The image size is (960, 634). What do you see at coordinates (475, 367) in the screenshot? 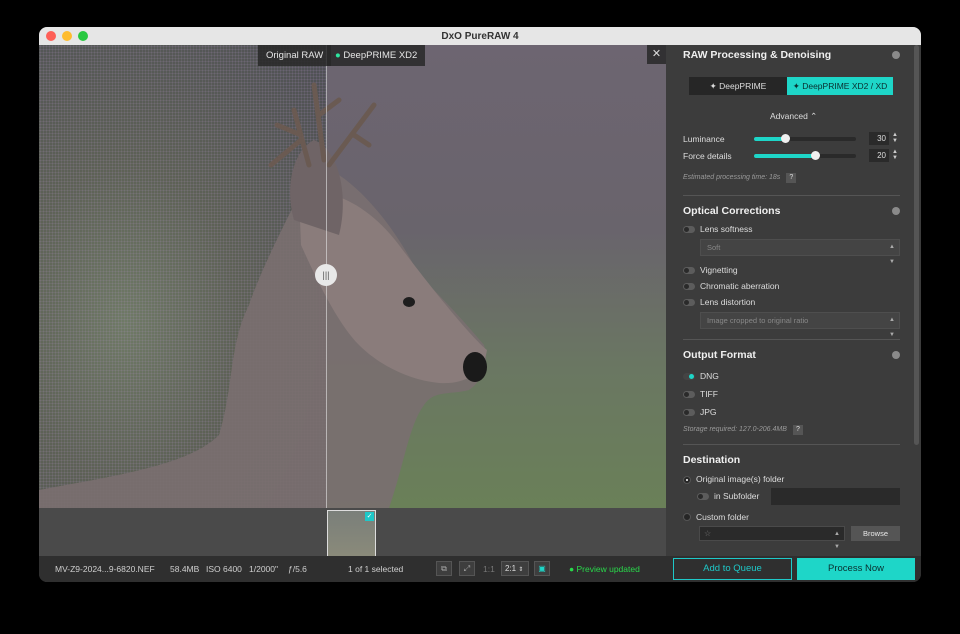
I see `deer-nose` at bounding box center [475, 367].